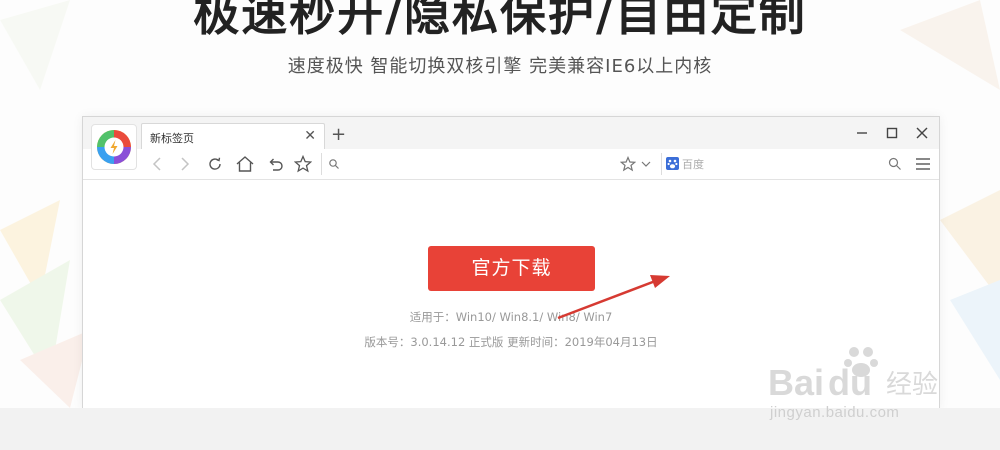 This screenshot has width=1000, height=450. I want to click on close-icon, so click(922, 133).